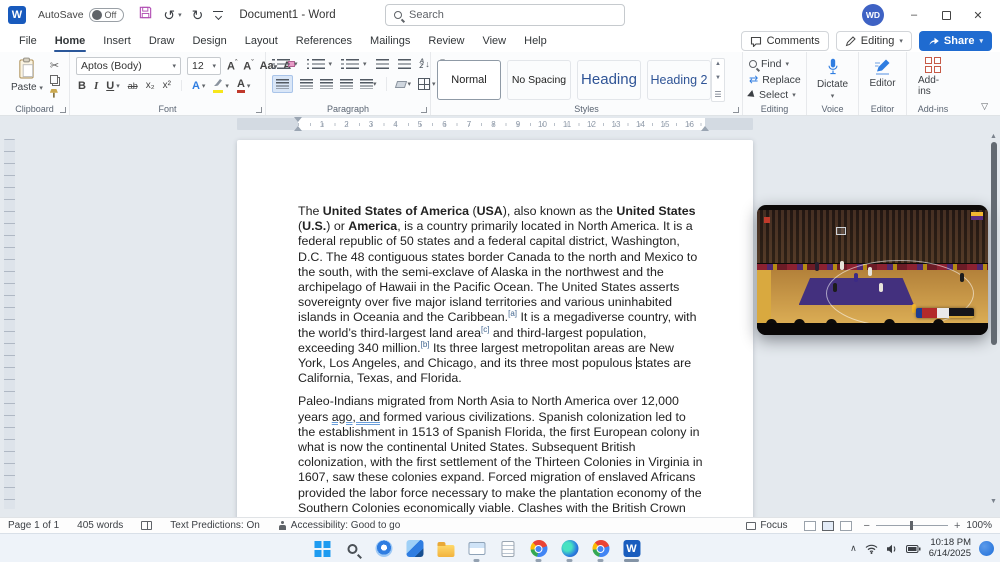 The image size is (1000, 562). Describe the element at coordinates (326, 84) in the screenshot. I see `align-right-button` at that location.